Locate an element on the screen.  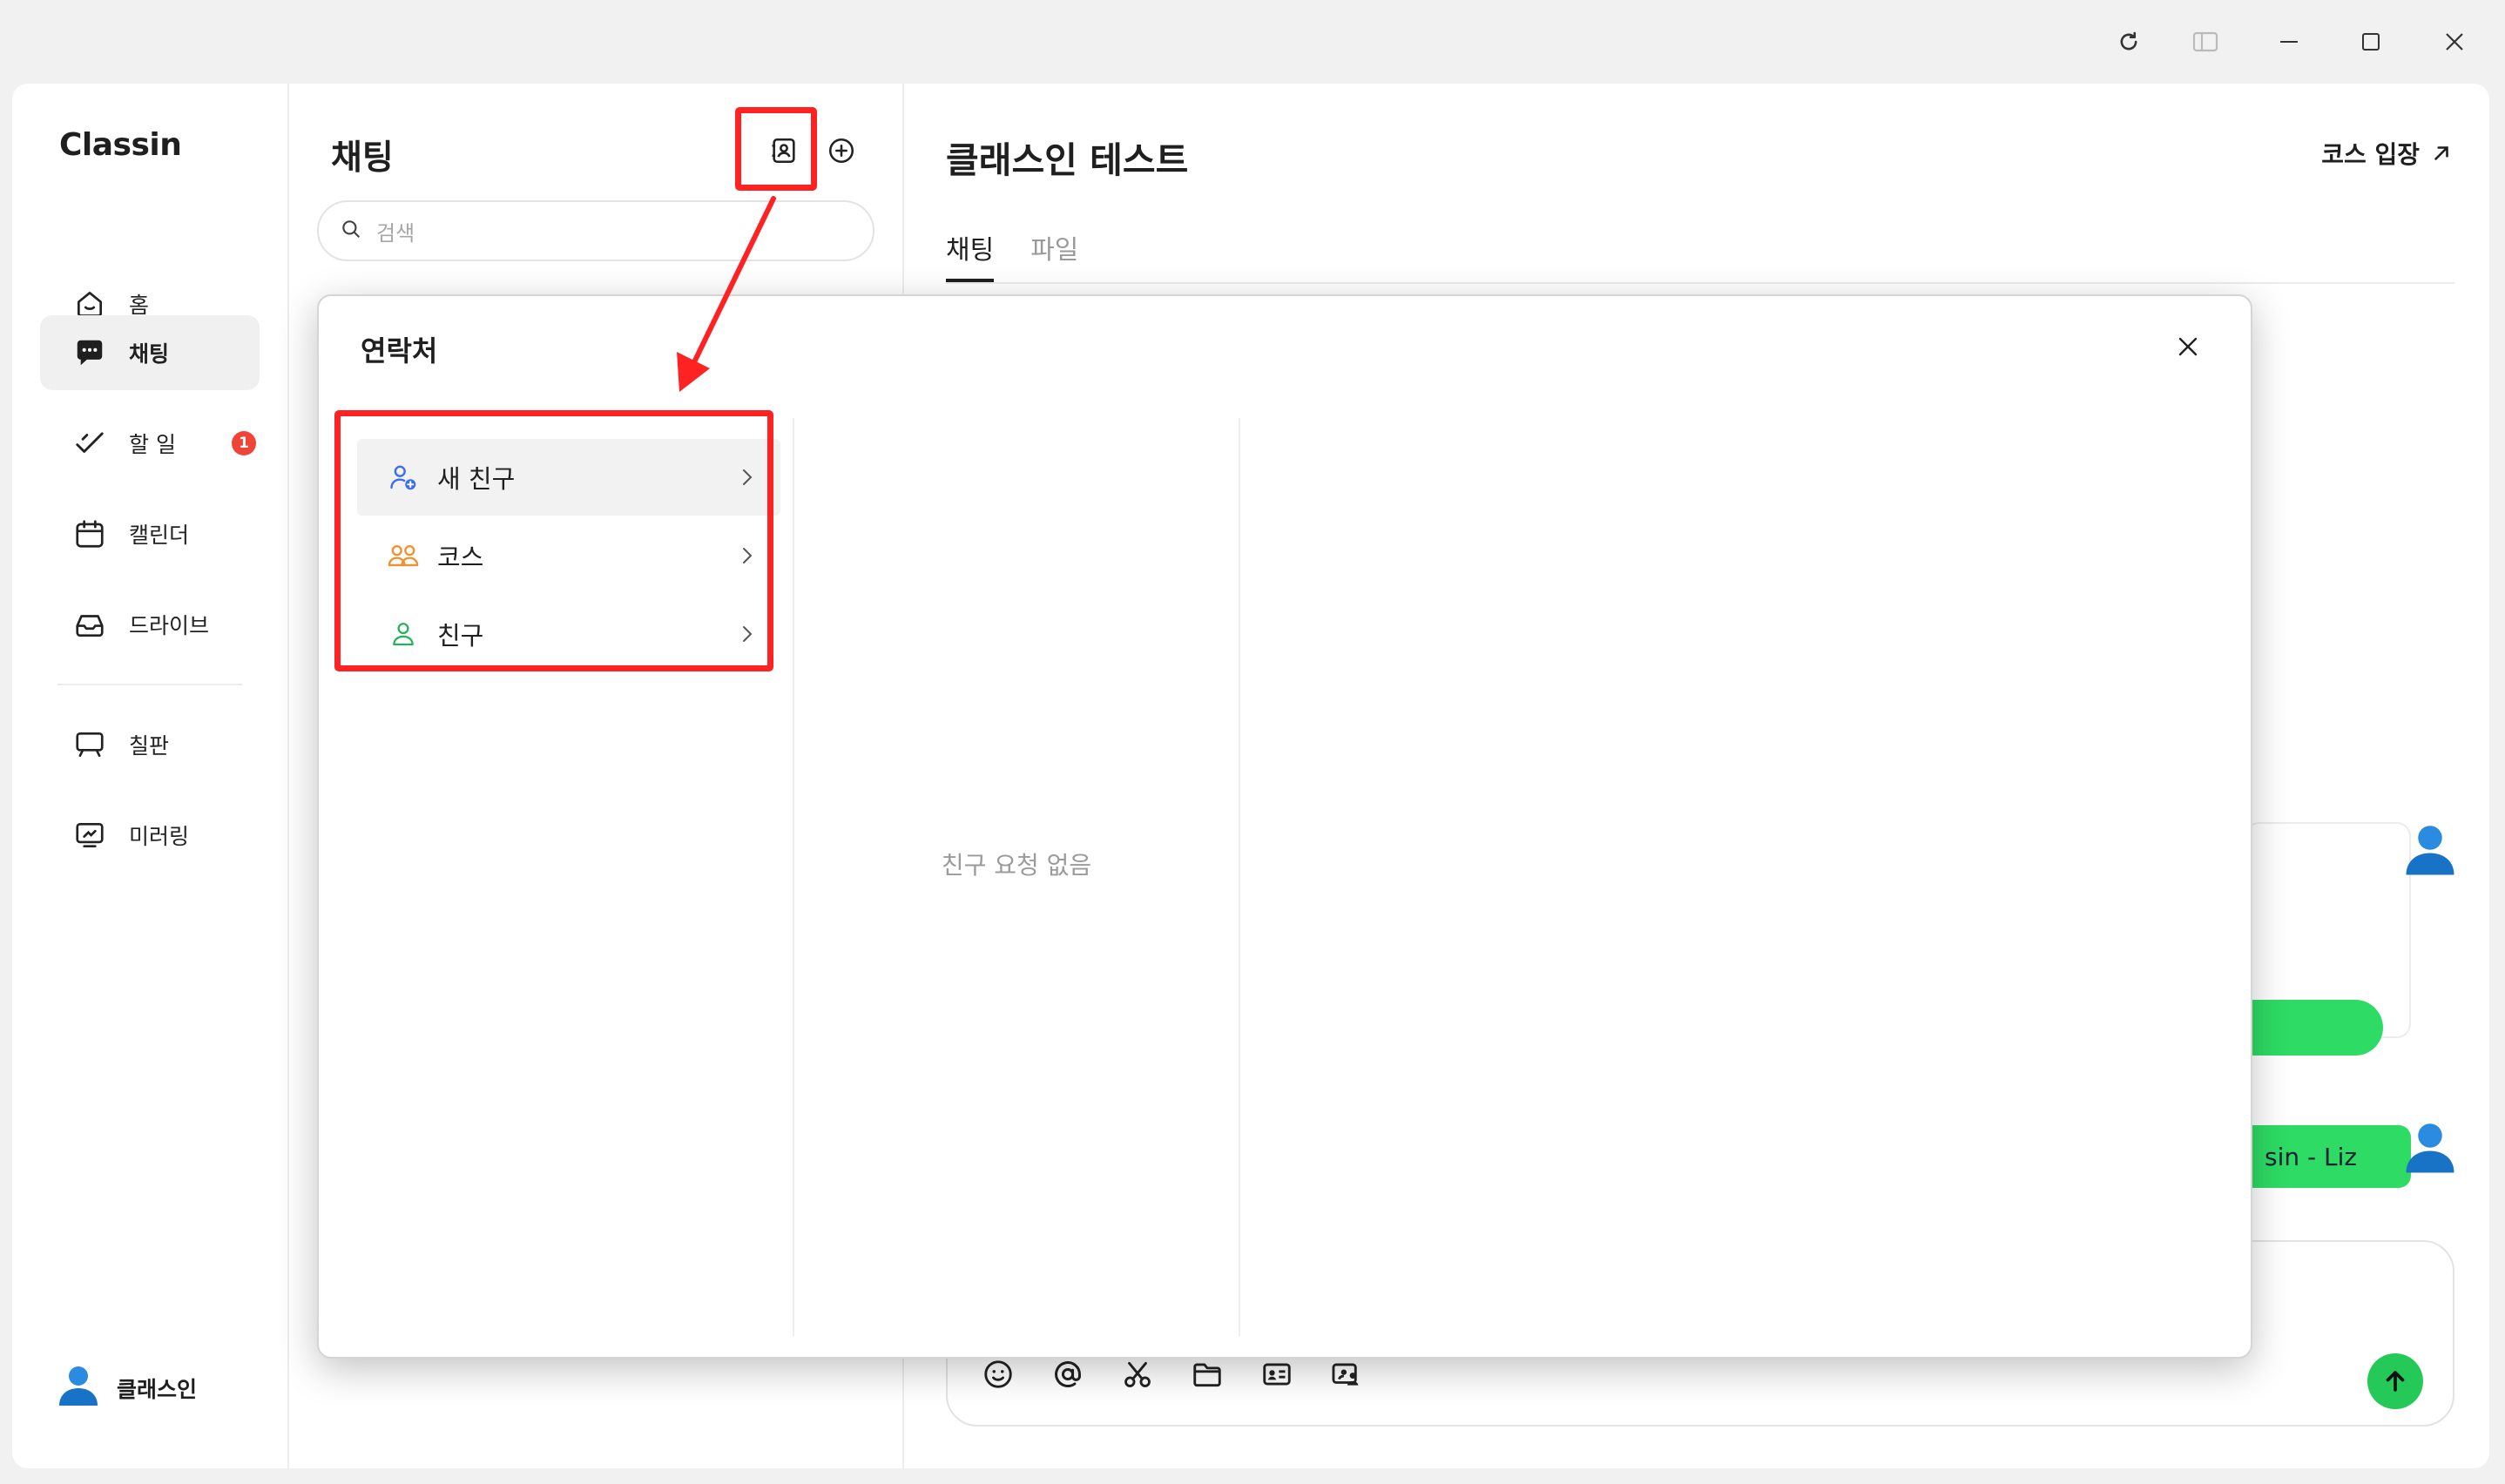
modal-title: 연락처 is located at coordinates (399, 351).